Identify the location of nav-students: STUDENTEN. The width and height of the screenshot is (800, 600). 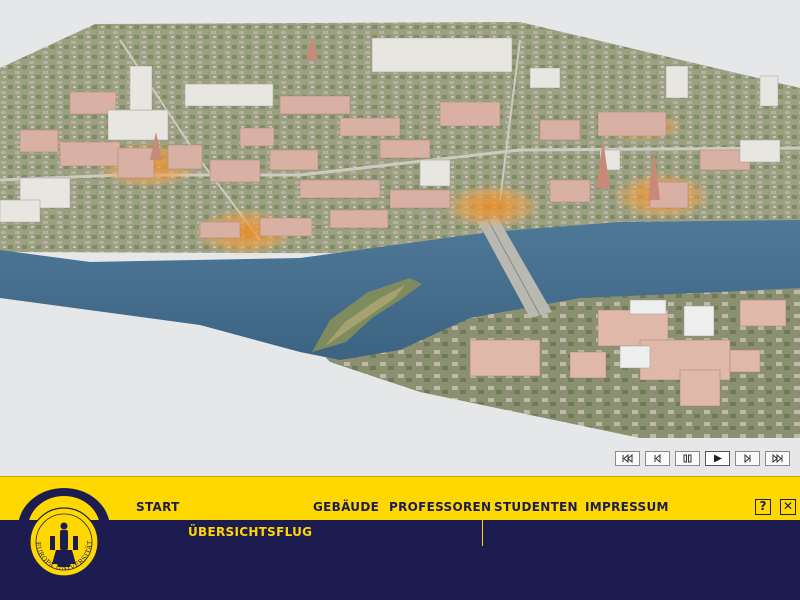
(536, 507).